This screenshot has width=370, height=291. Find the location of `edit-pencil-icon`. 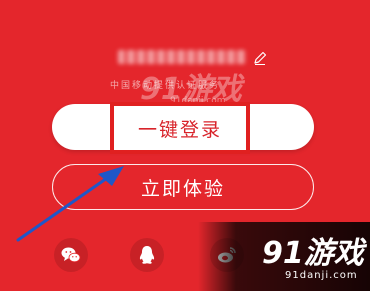

edit-pencil-icon is located at coordinates (260, 58).